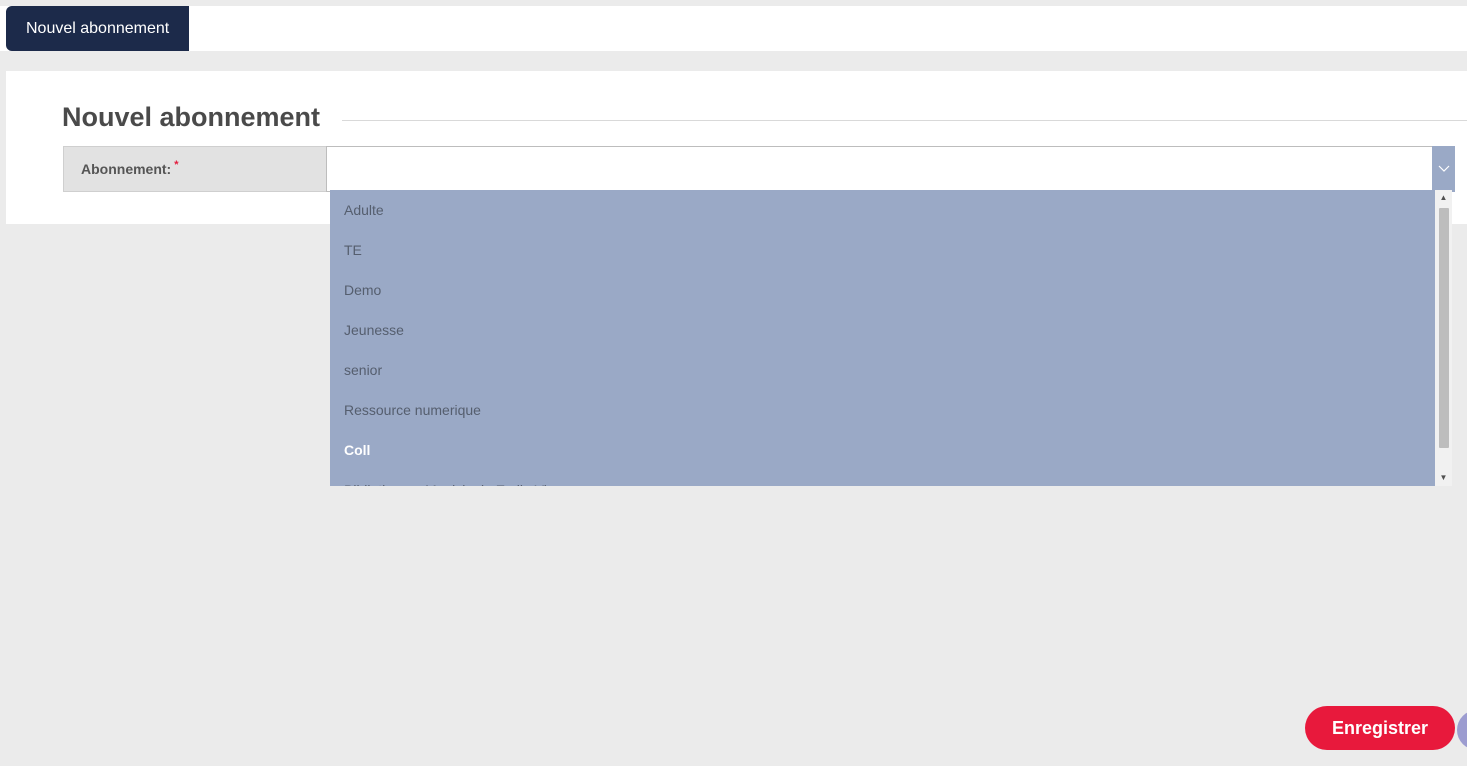  I want to click on dropdown-option: Jeunesse, so click(882, 330).